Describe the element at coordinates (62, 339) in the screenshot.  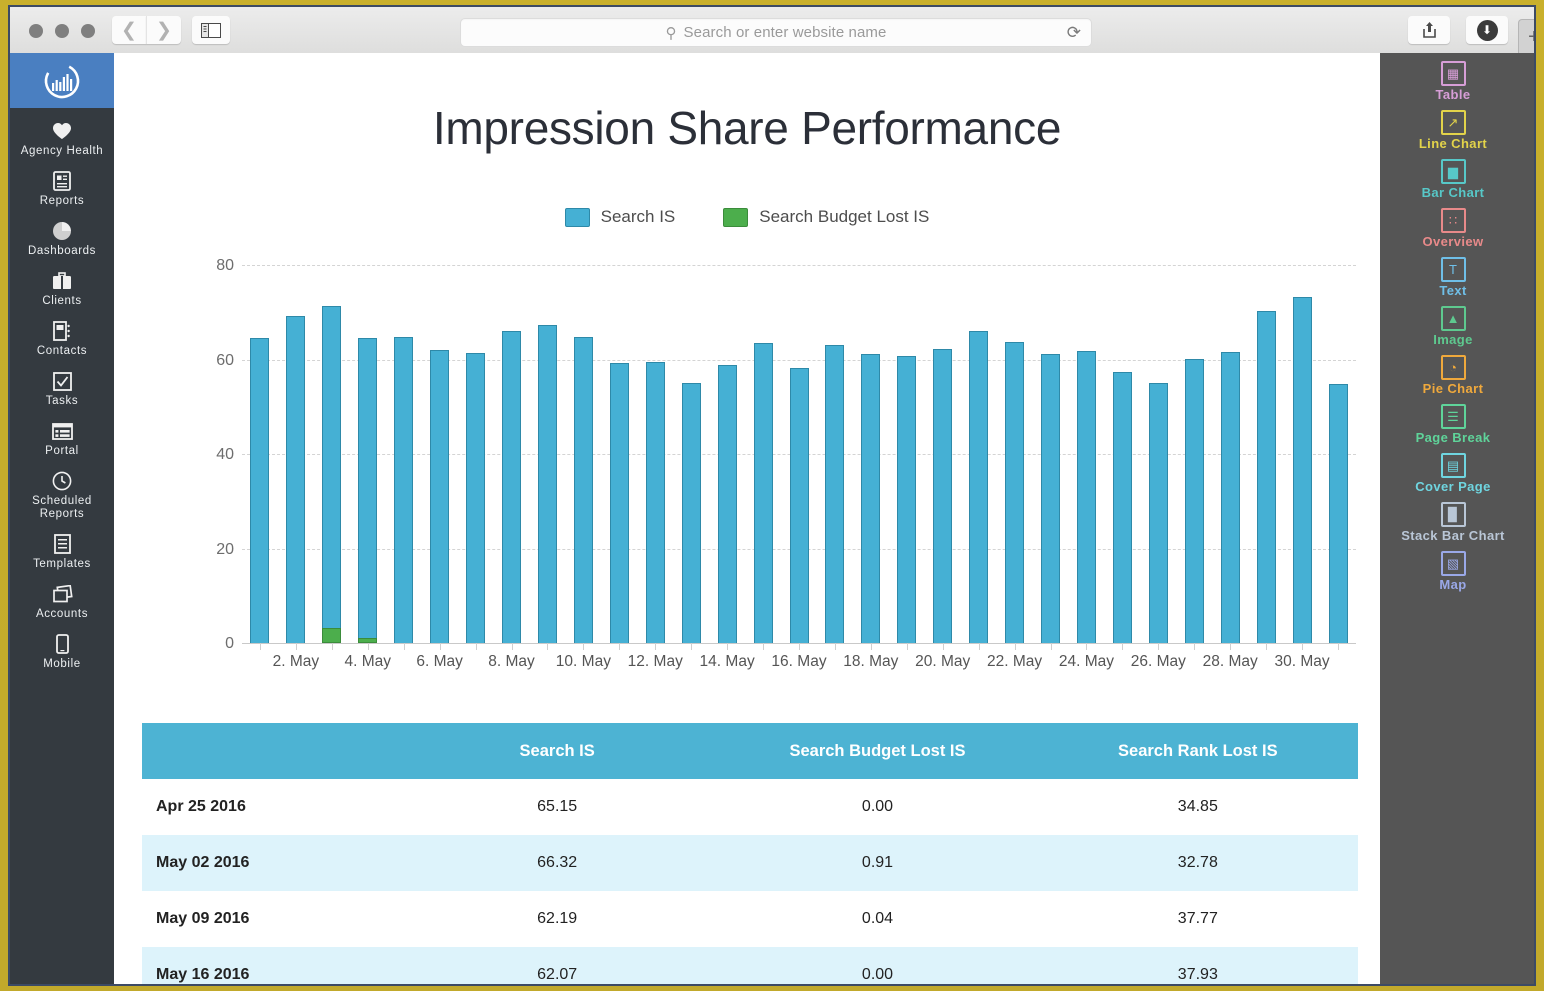
I see `sidebar-item-contacts: Contacts` at that location.